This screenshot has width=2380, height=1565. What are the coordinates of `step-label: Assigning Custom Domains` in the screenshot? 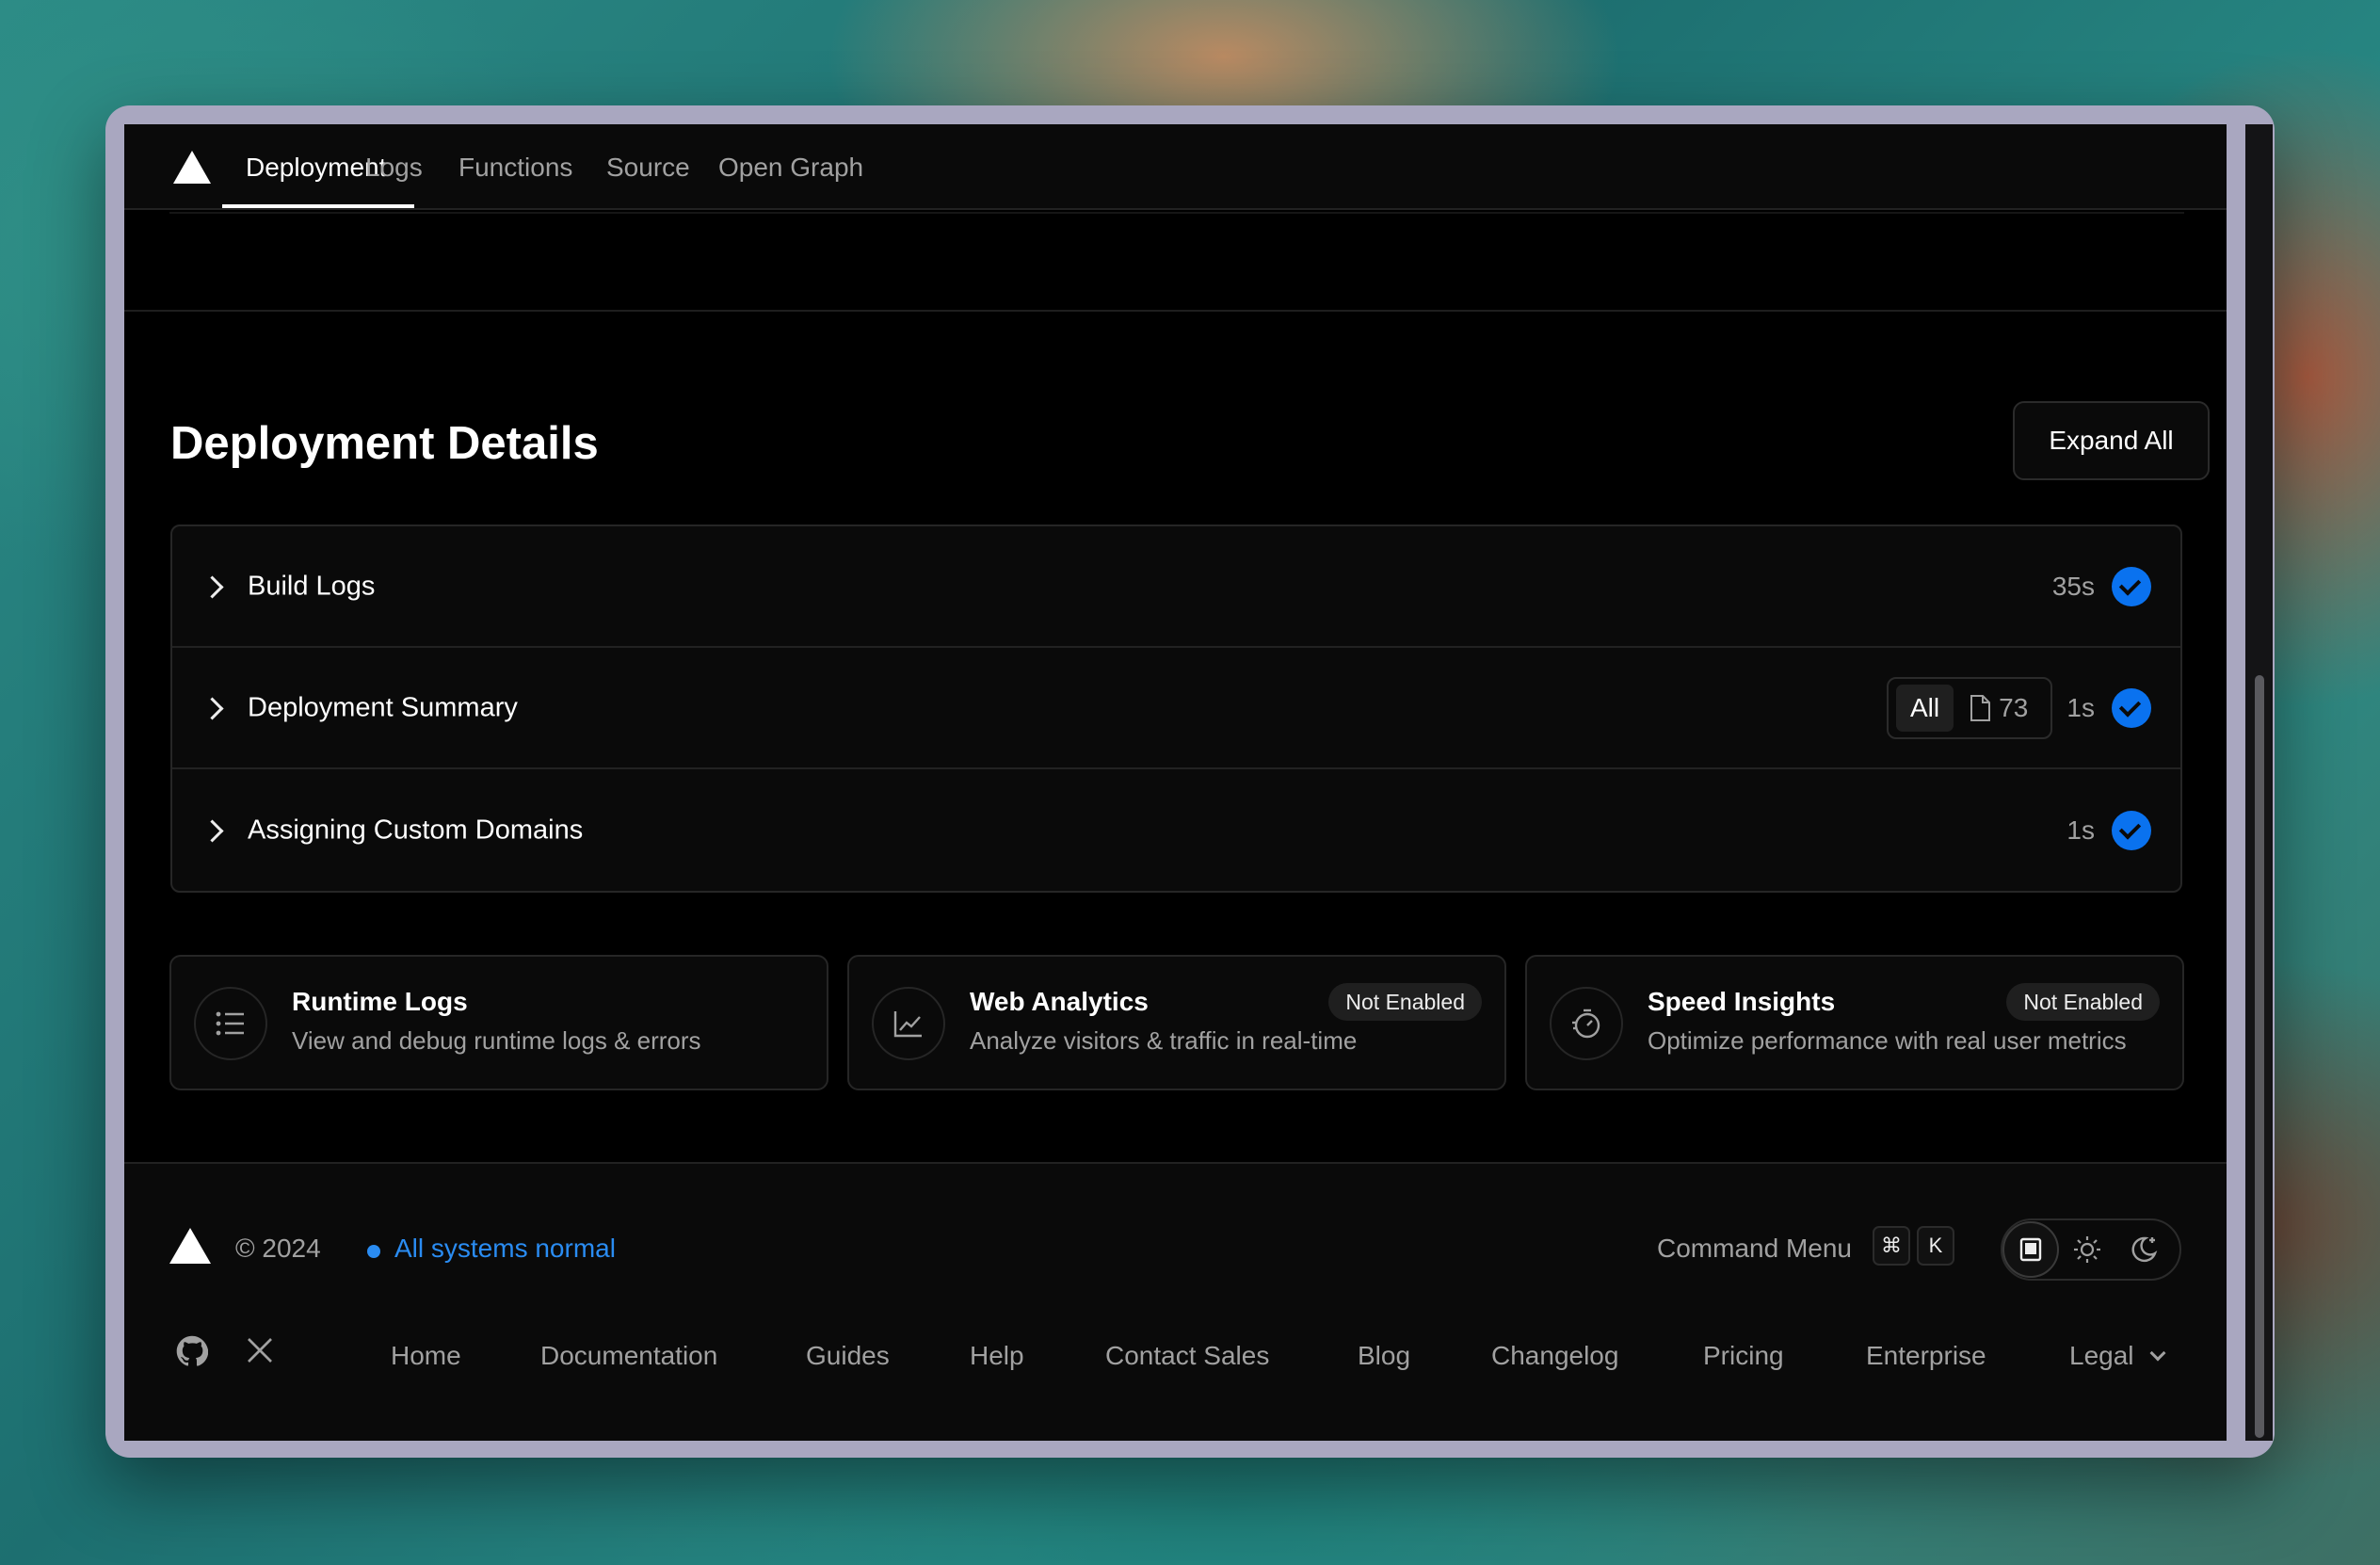 It's located at (416, 830).